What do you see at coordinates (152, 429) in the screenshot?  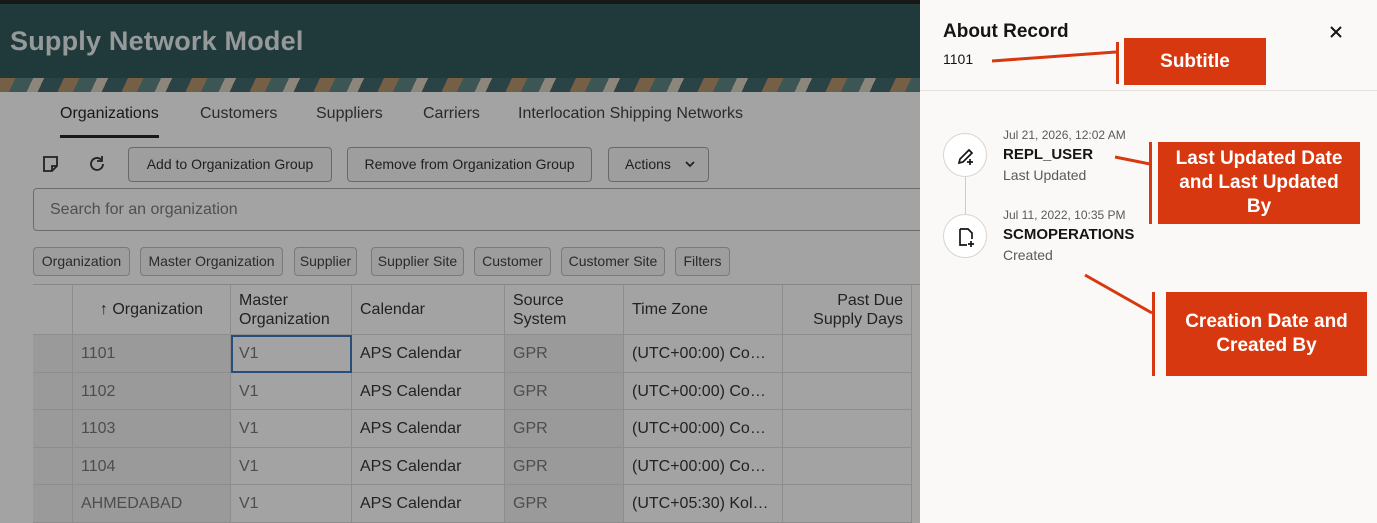 I see `cell-organization: 1103` at bounding box center [152, 429].